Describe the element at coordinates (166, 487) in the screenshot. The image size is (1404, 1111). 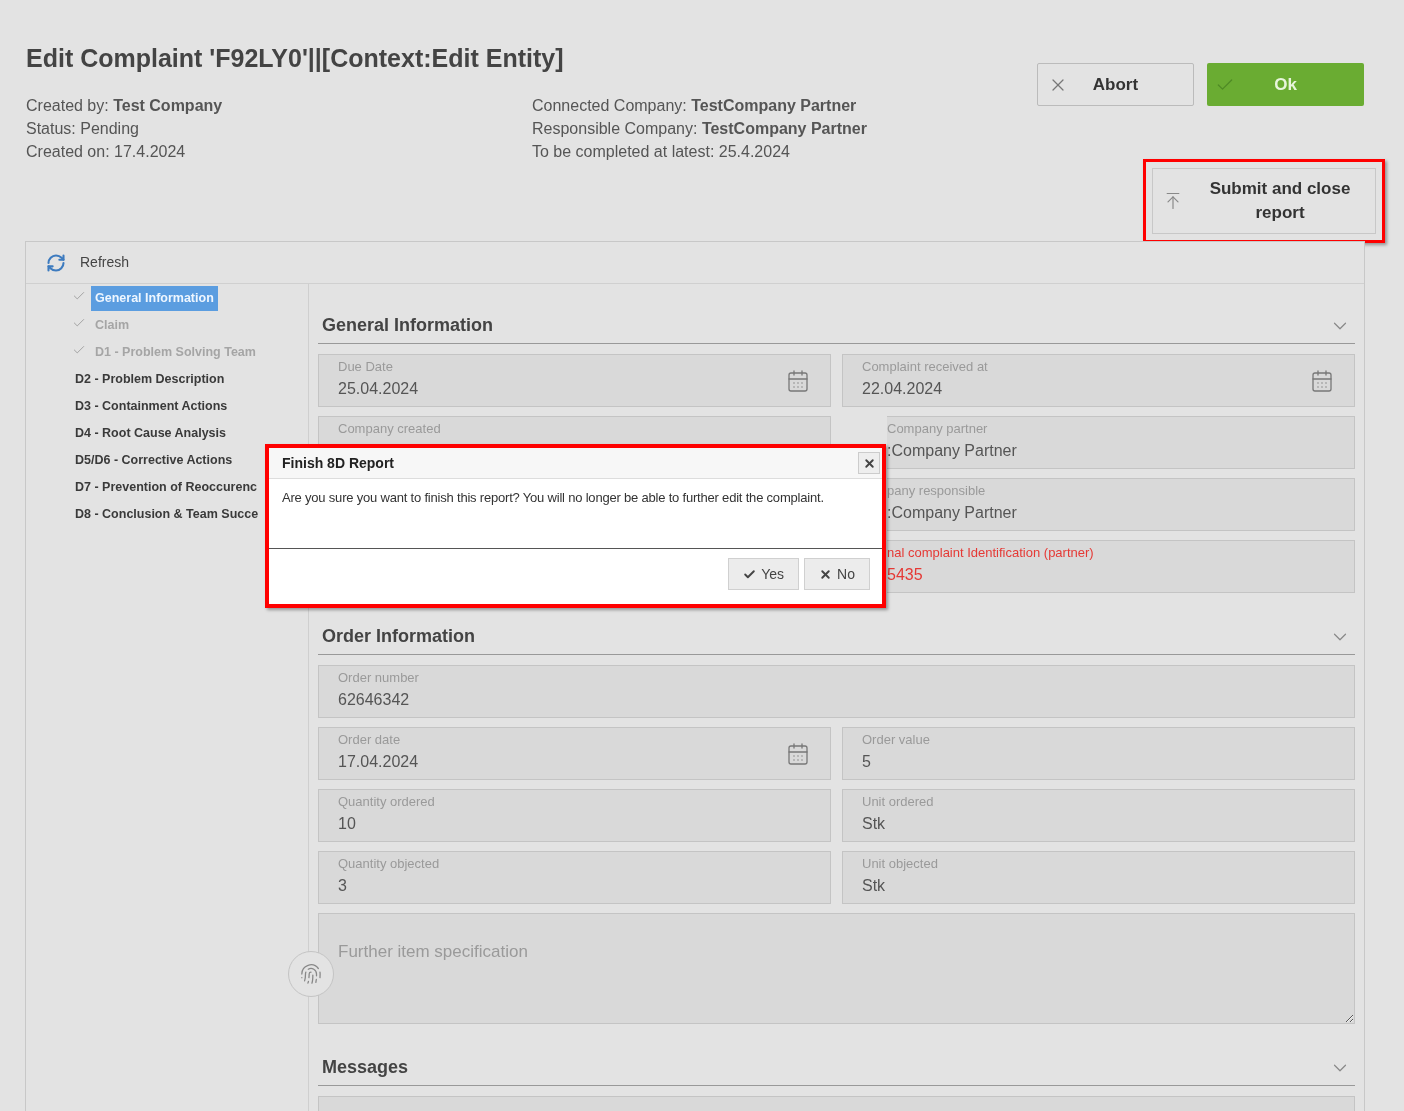
I see `nav-item: D7 - Prevention of Reoccurenc` at that location.